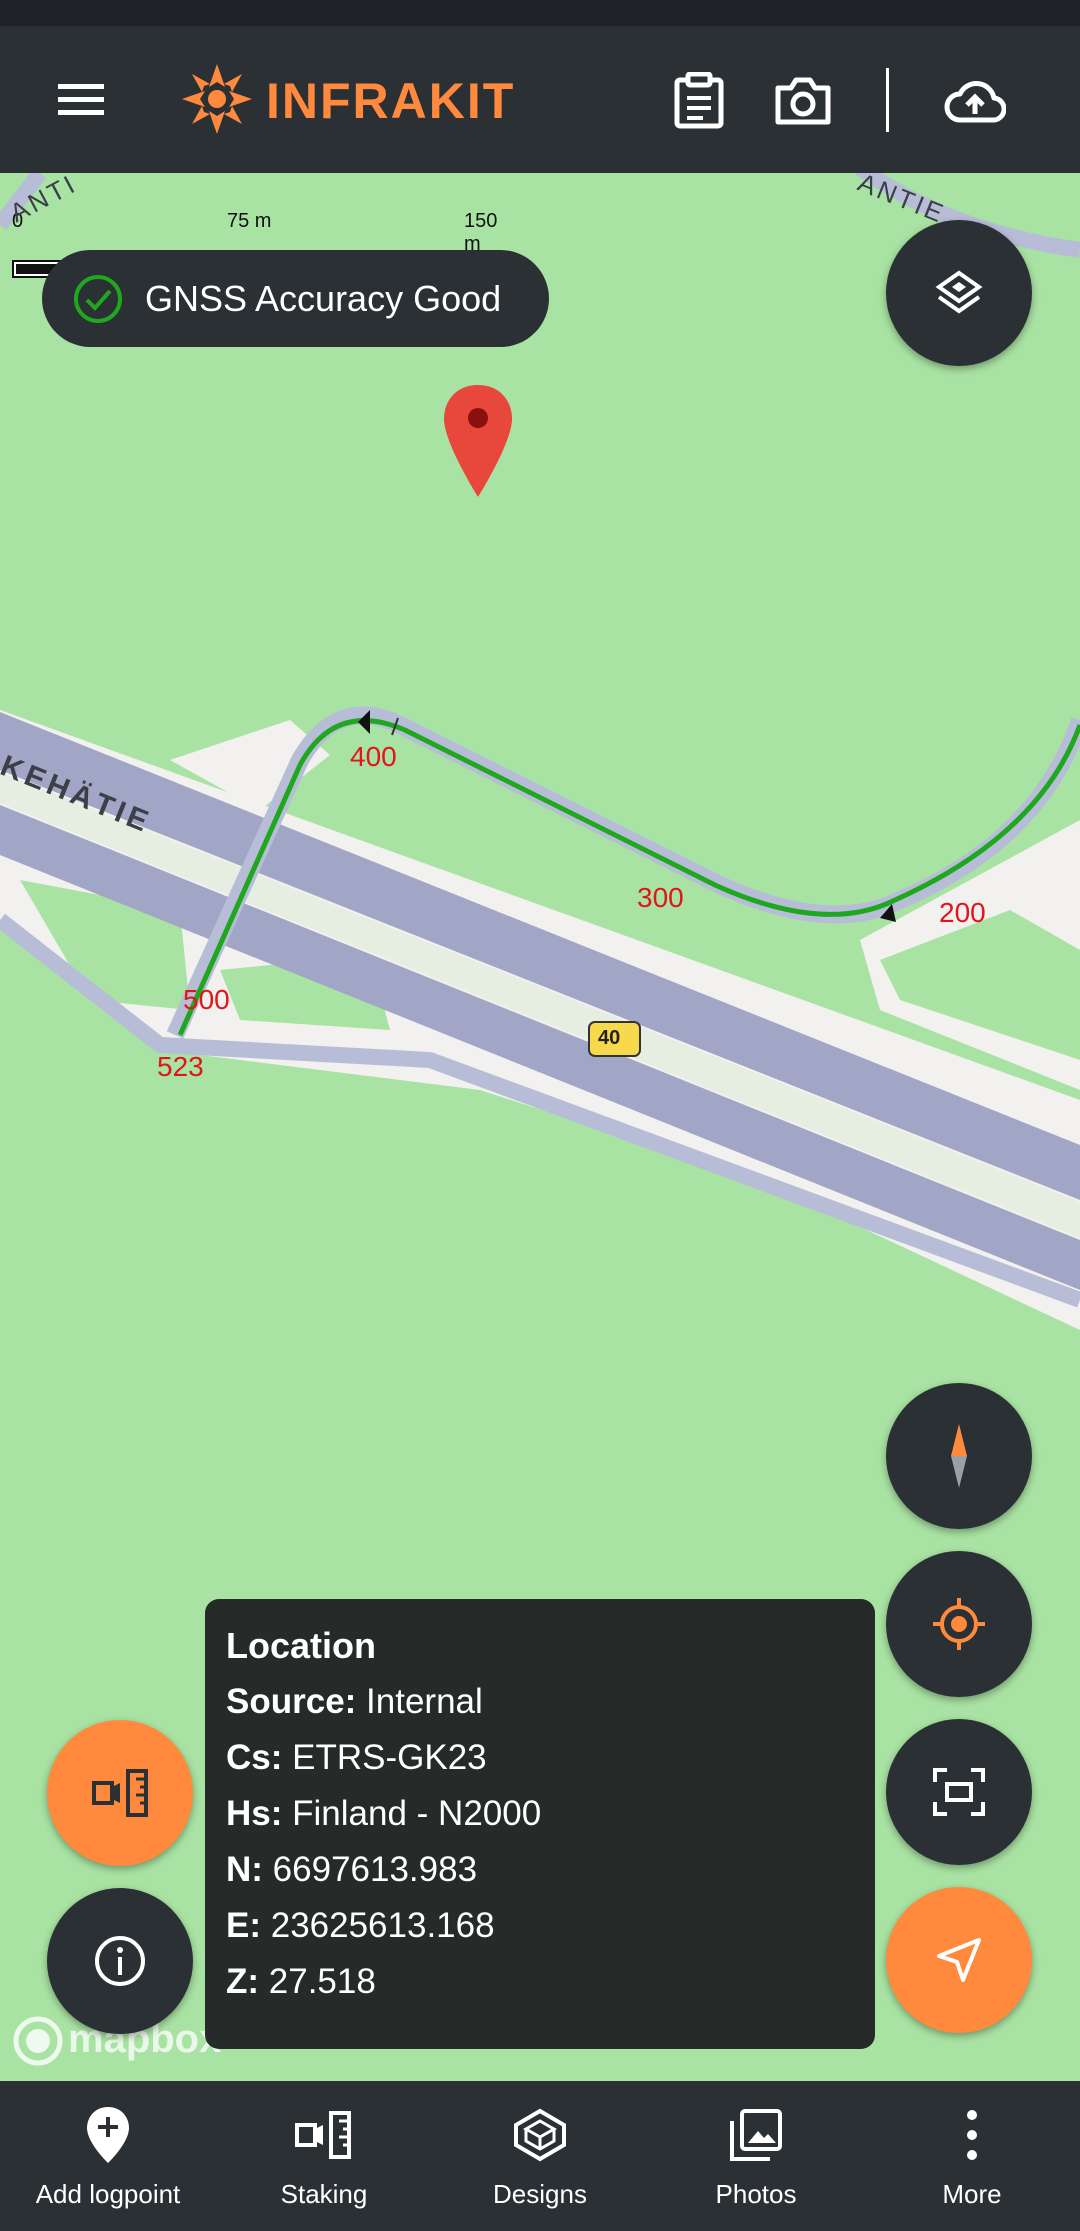 The width and height of the screenshot is (1080, 2231). What do you see at coordinates (82, 100) in the screenshot?
I see `menu-icon` at bounding box center [82, 100].